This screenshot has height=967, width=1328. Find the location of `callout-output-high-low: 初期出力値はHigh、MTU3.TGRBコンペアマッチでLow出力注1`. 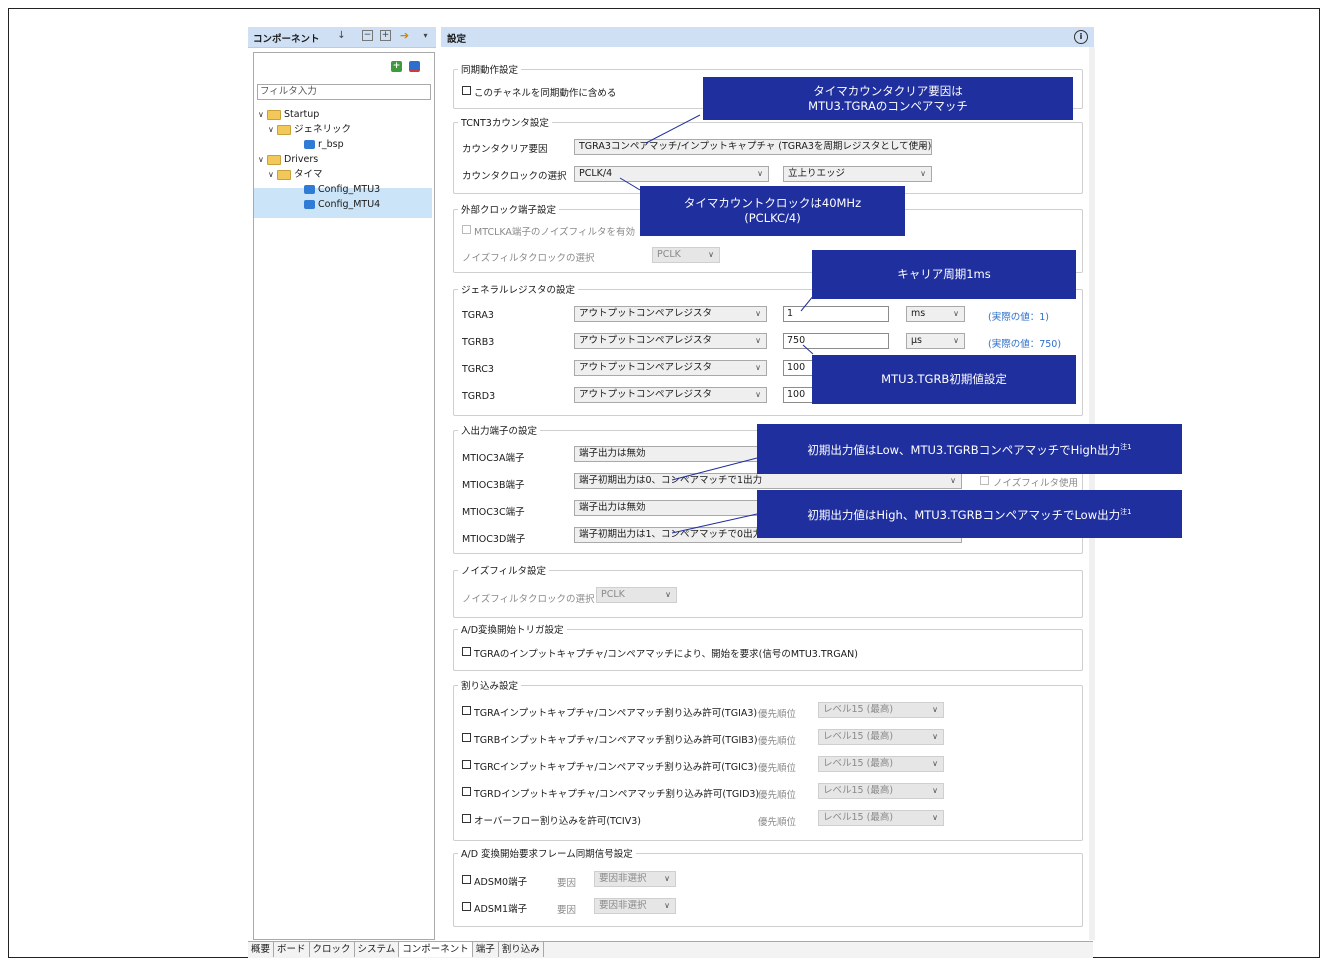

callout-output-high-low: 初期出力値はHigh、MTU3.TGRBコンペアマッチでLow出力注1 is located at coordinates (969, 514).